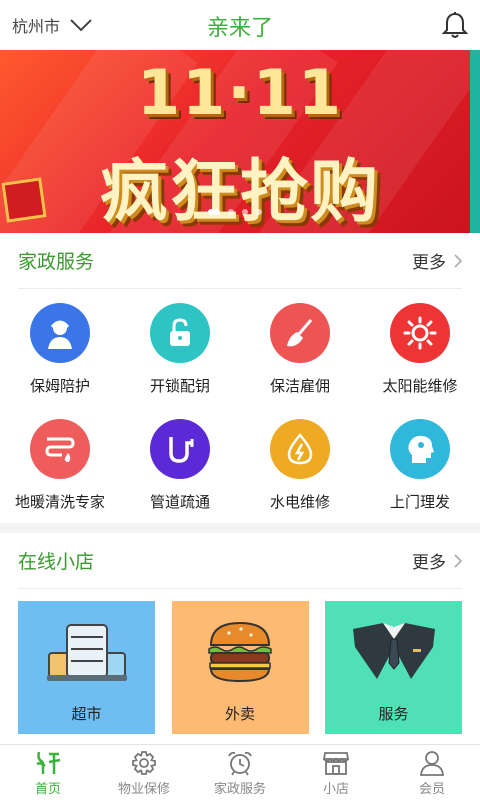 The image size is (480, 800). What do you see at coordinates (420, 333) in the screenshot?
I see `sun-icon` at bounding box center [420, 333].